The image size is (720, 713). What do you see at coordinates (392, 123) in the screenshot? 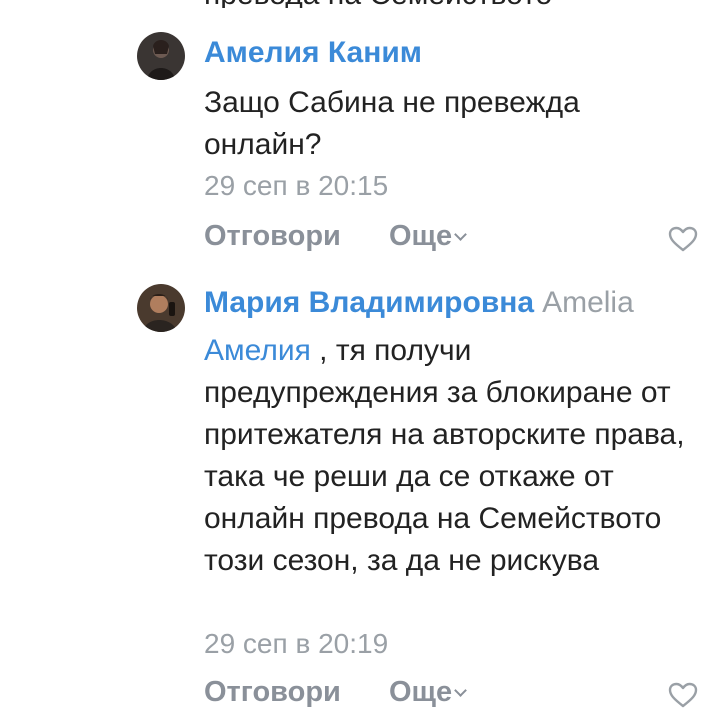
I see `comment-text: Защо Сабина не превежда онлайн?` at bounding box center [392, 123].